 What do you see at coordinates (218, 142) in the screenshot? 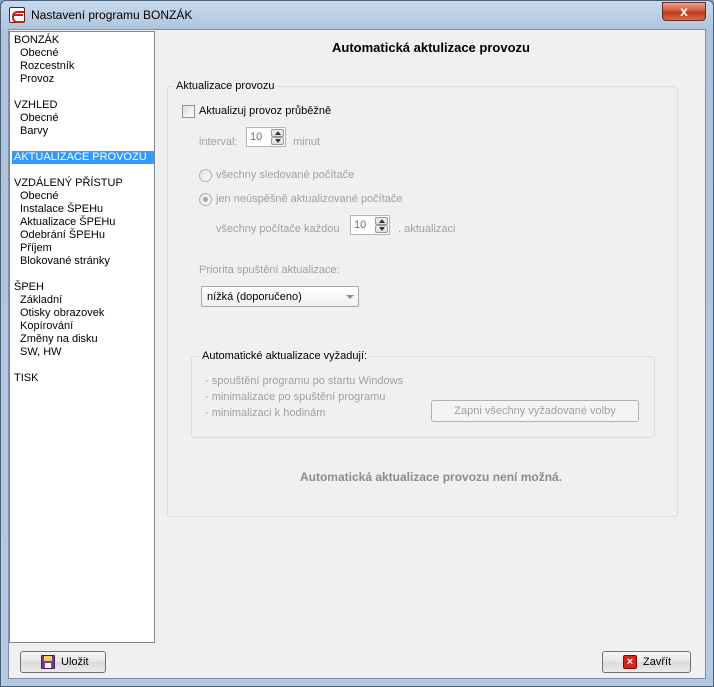
I see `interval-label: interval:` at bounding box center [218, 142].